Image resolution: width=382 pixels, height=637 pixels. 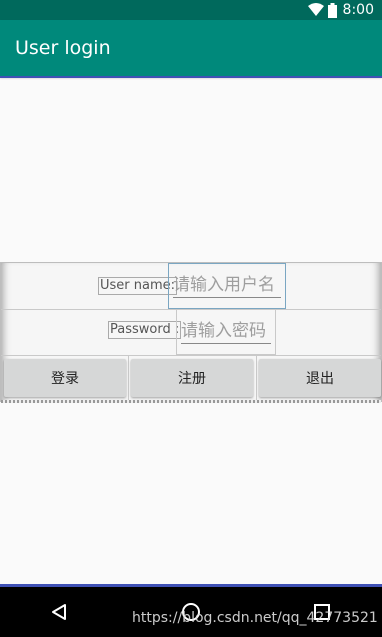 I want to click on exit-button: 退出, so click(x=320, y=378).